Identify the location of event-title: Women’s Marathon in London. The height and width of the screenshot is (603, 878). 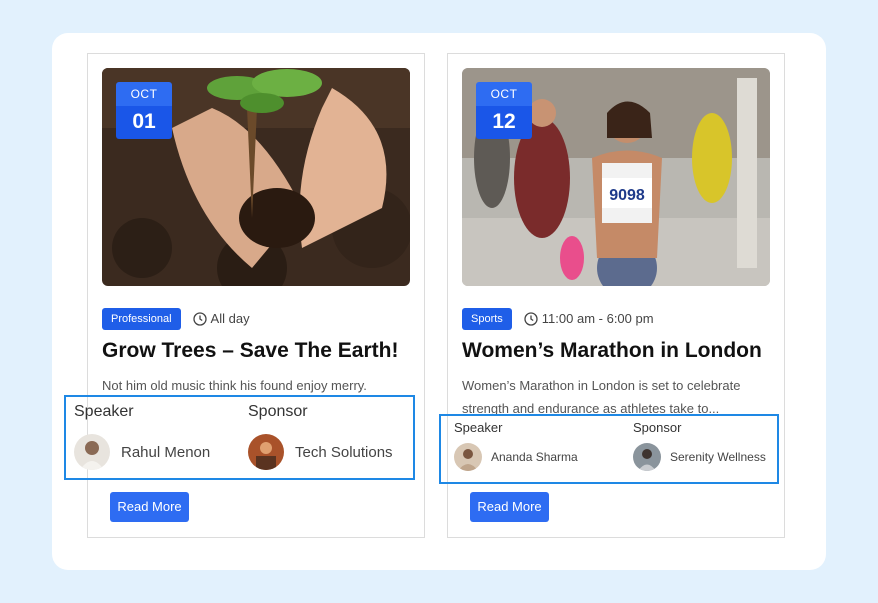
(612, 351).